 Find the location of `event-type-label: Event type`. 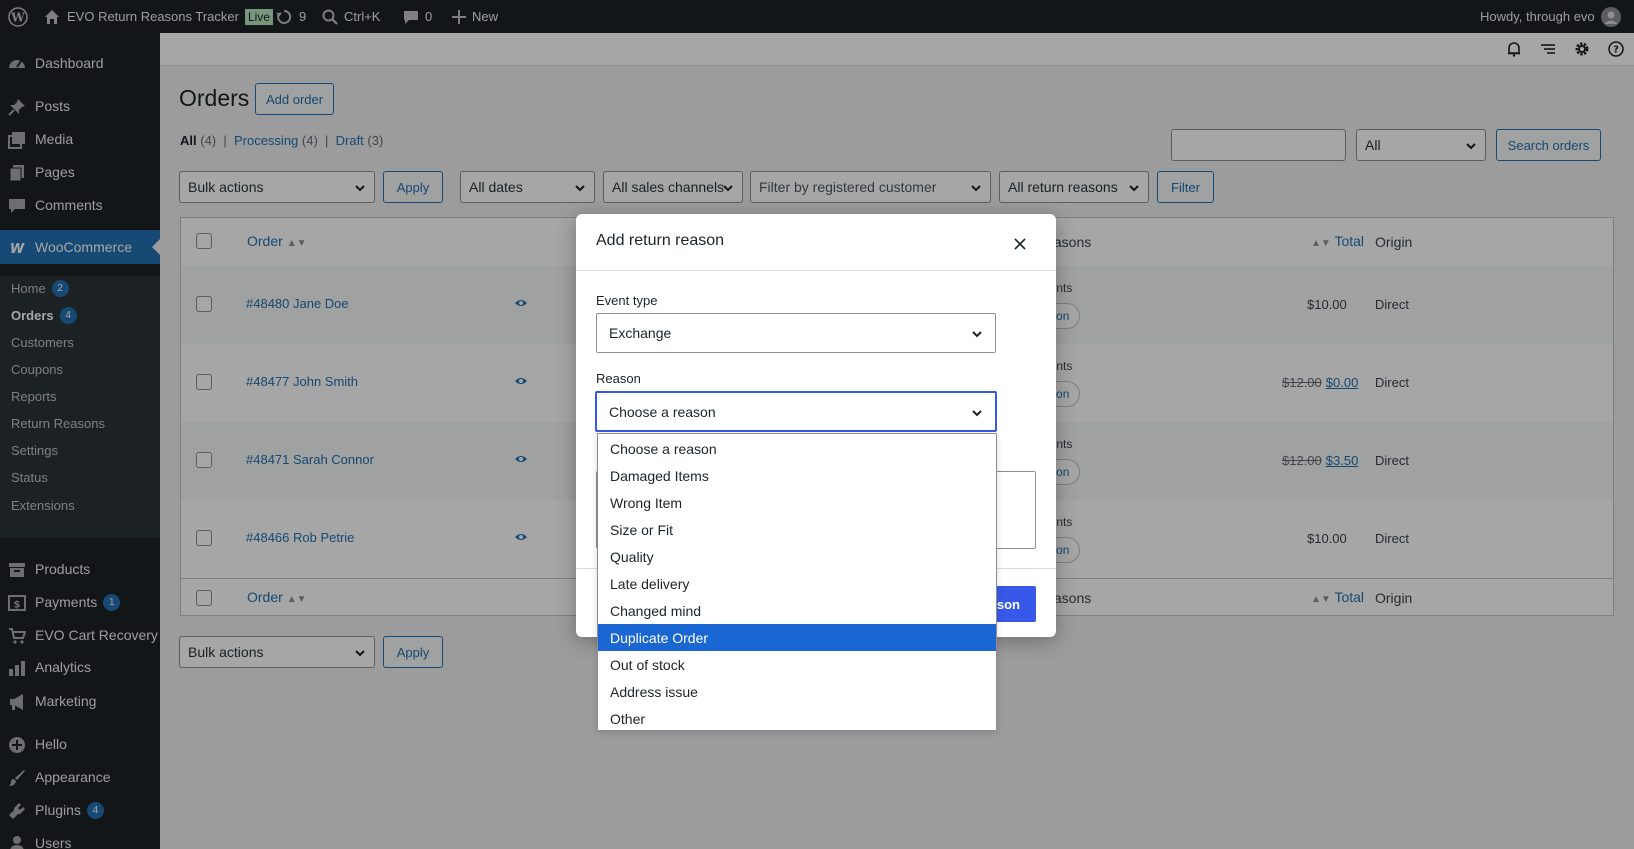

event-type-label: Event type is located at coordinates (627, 300).